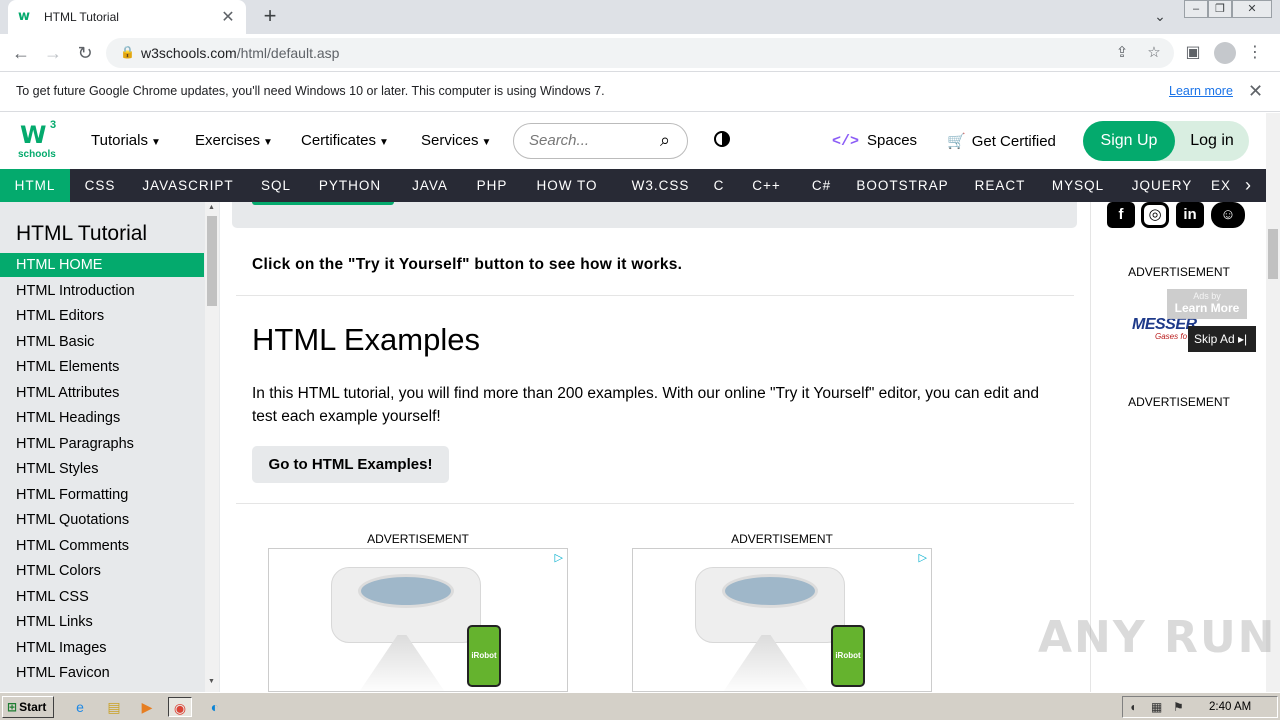 The image size is (1280, 720). I want to click on page-scroll-thumb, so click(1273, 254).